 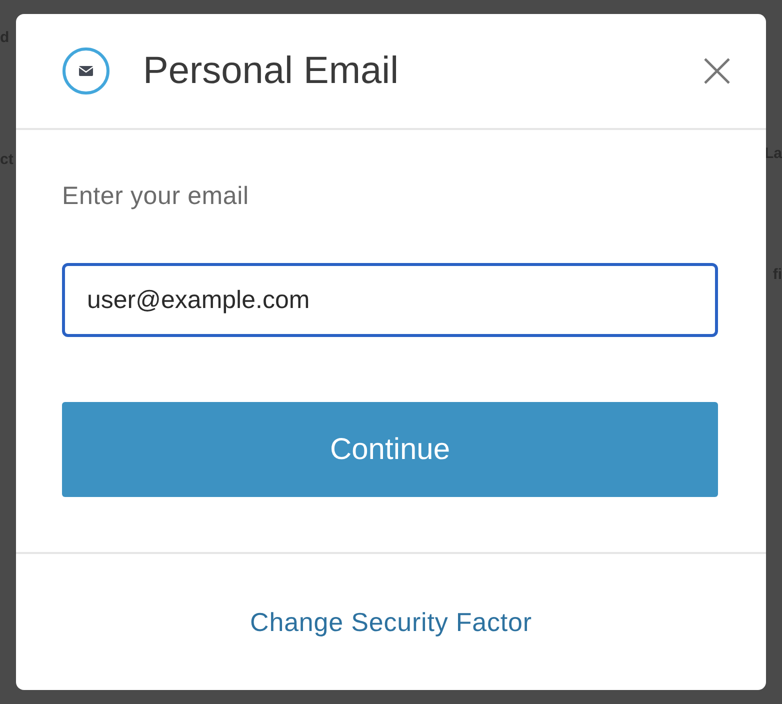 What do you see at coordinates (271, 71) in the screenshot?
I see `dialog-title: Personal Email` at bounding box center [271, 71].